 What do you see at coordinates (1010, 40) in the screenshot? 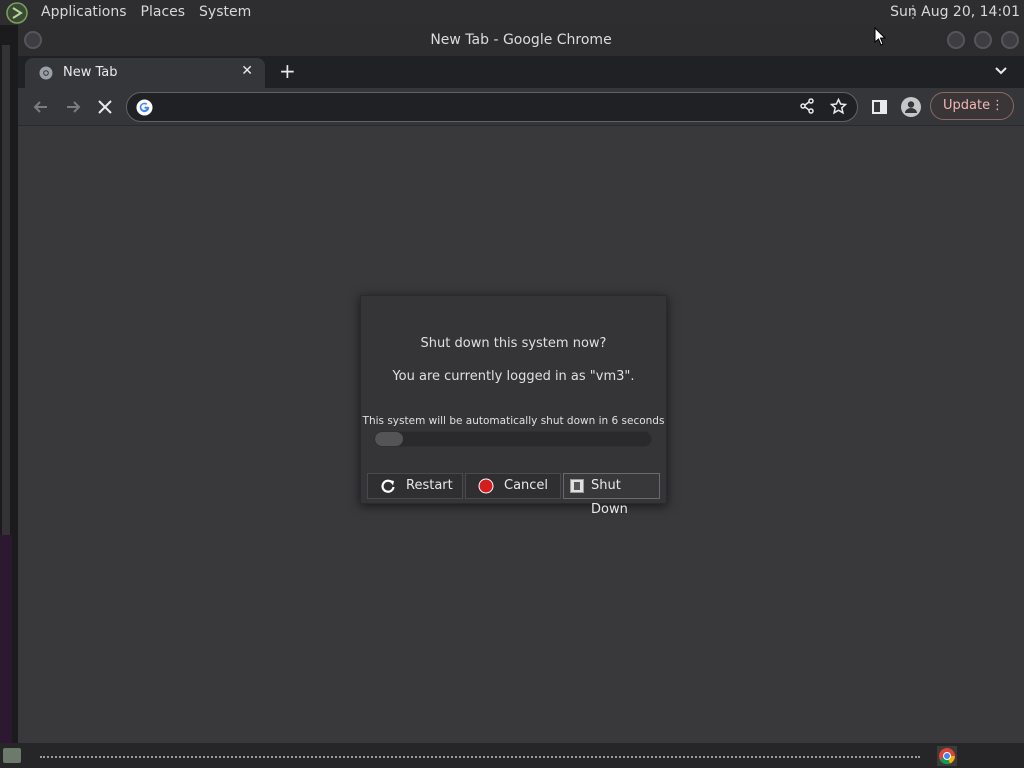
I see `close-window-icon` at bounding box center [1010, 40].